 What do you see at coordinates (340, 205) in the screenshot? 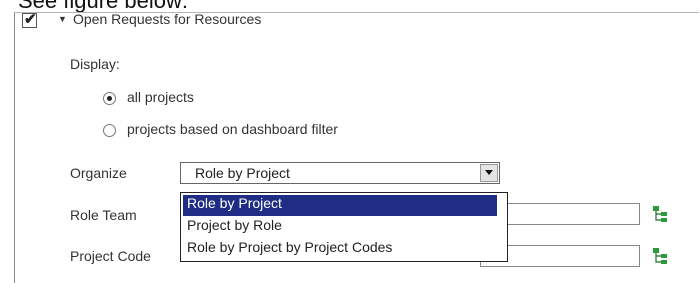
I see `dropdown-option-role-by-project: Role by Project` at bounding box center [340, 205].